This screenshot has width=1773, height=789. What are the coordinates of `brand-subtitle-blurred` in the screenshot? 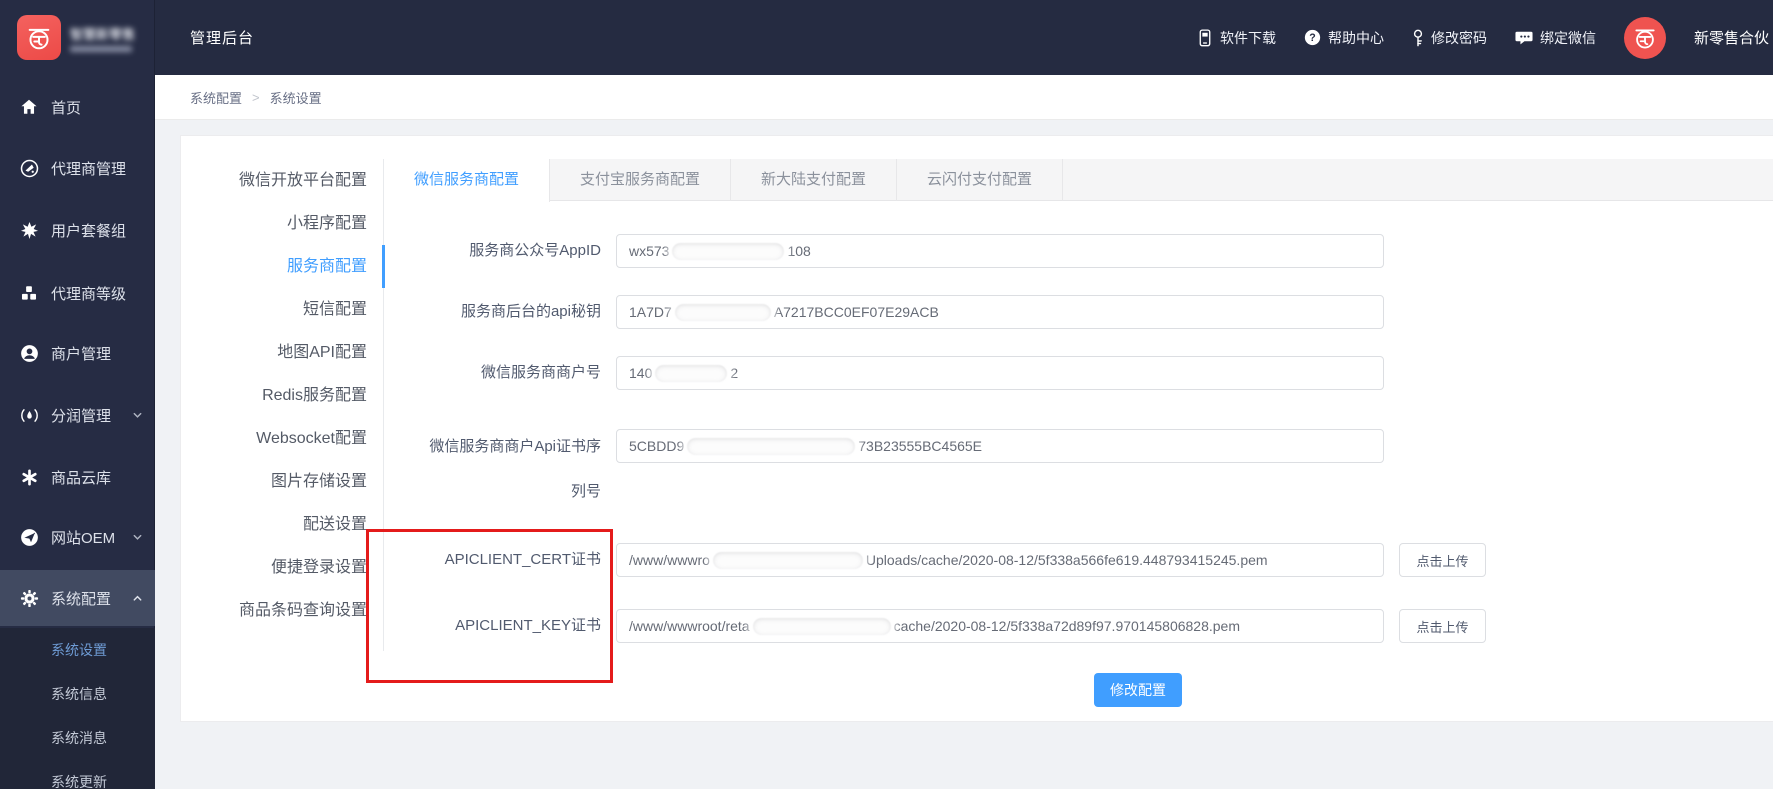 It's located at (101, 48).